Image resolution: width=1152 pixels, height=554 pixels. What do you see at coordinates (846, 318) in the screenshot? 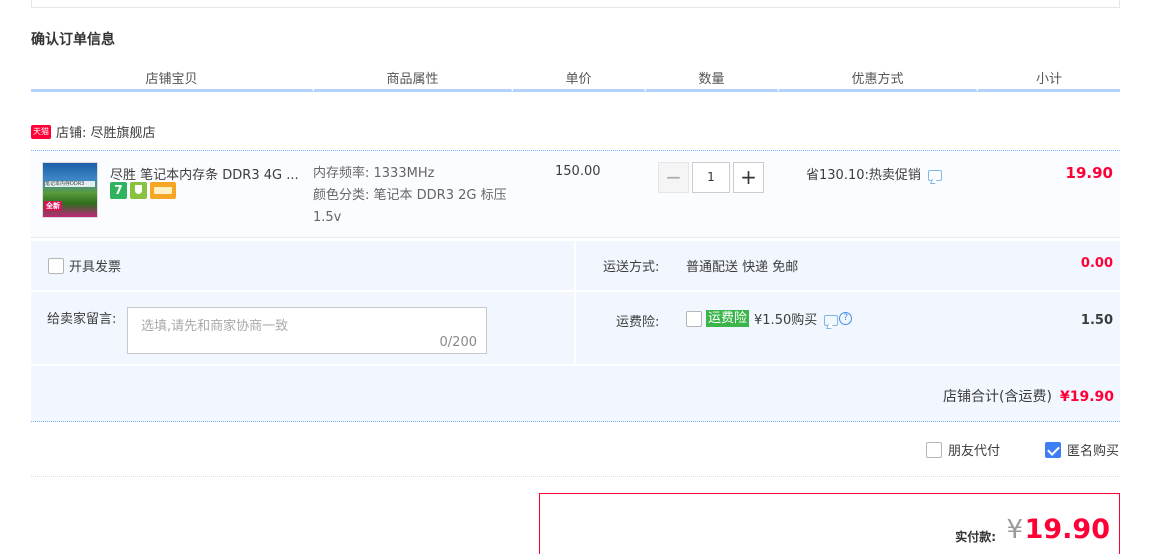
I see `help-icon: ?` at bounding box center [846, 318].